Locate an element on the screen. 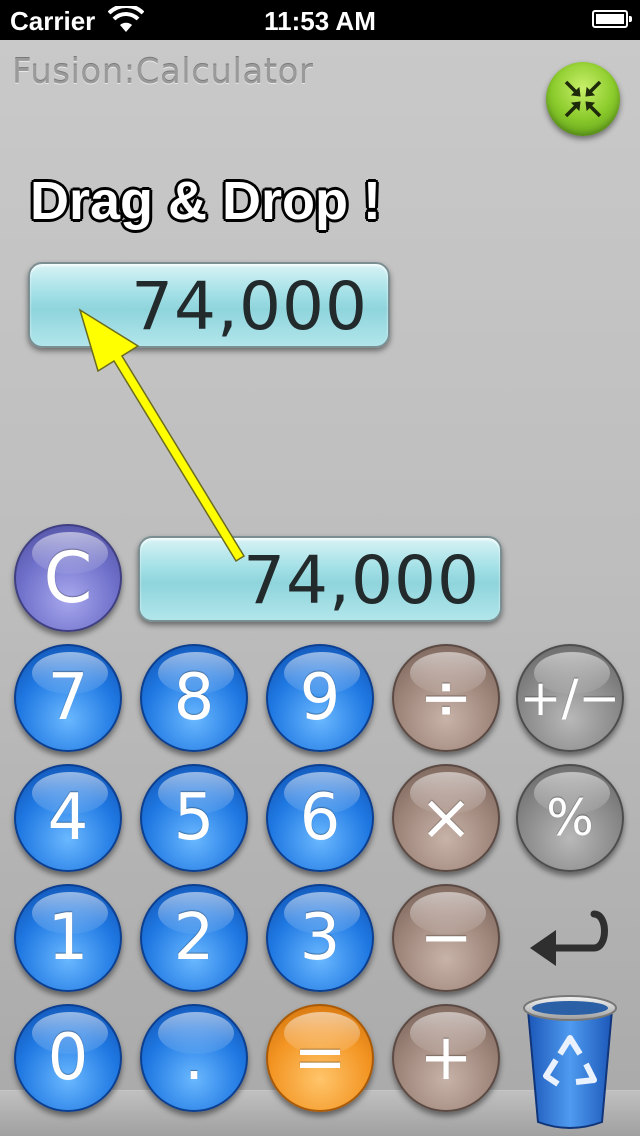 Image resolution: width=640 pixels, height=1136 pixels. battery-icon is located at coordinates (612, 19).